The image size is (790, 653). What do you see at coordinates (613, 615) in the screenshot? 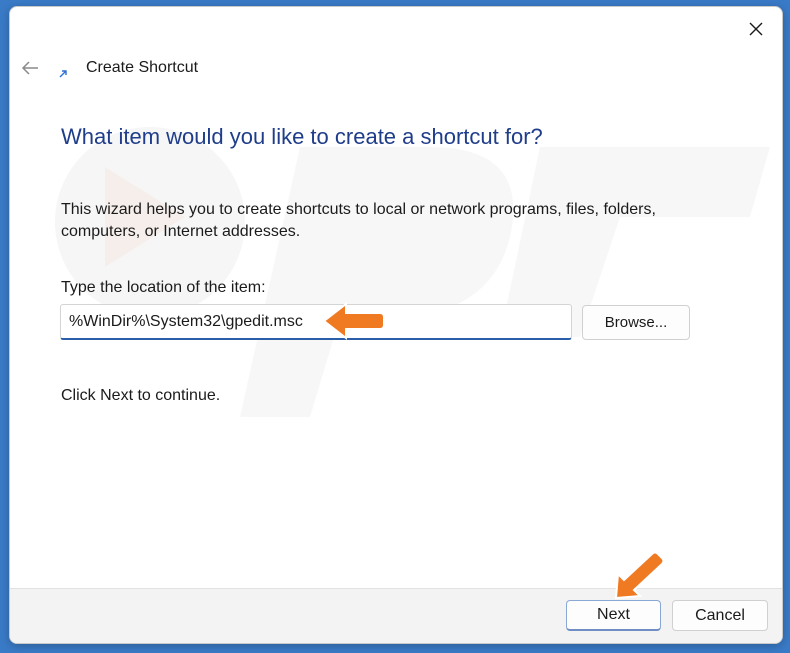
I see `next-button: Next` at bounding box center [613, 615].